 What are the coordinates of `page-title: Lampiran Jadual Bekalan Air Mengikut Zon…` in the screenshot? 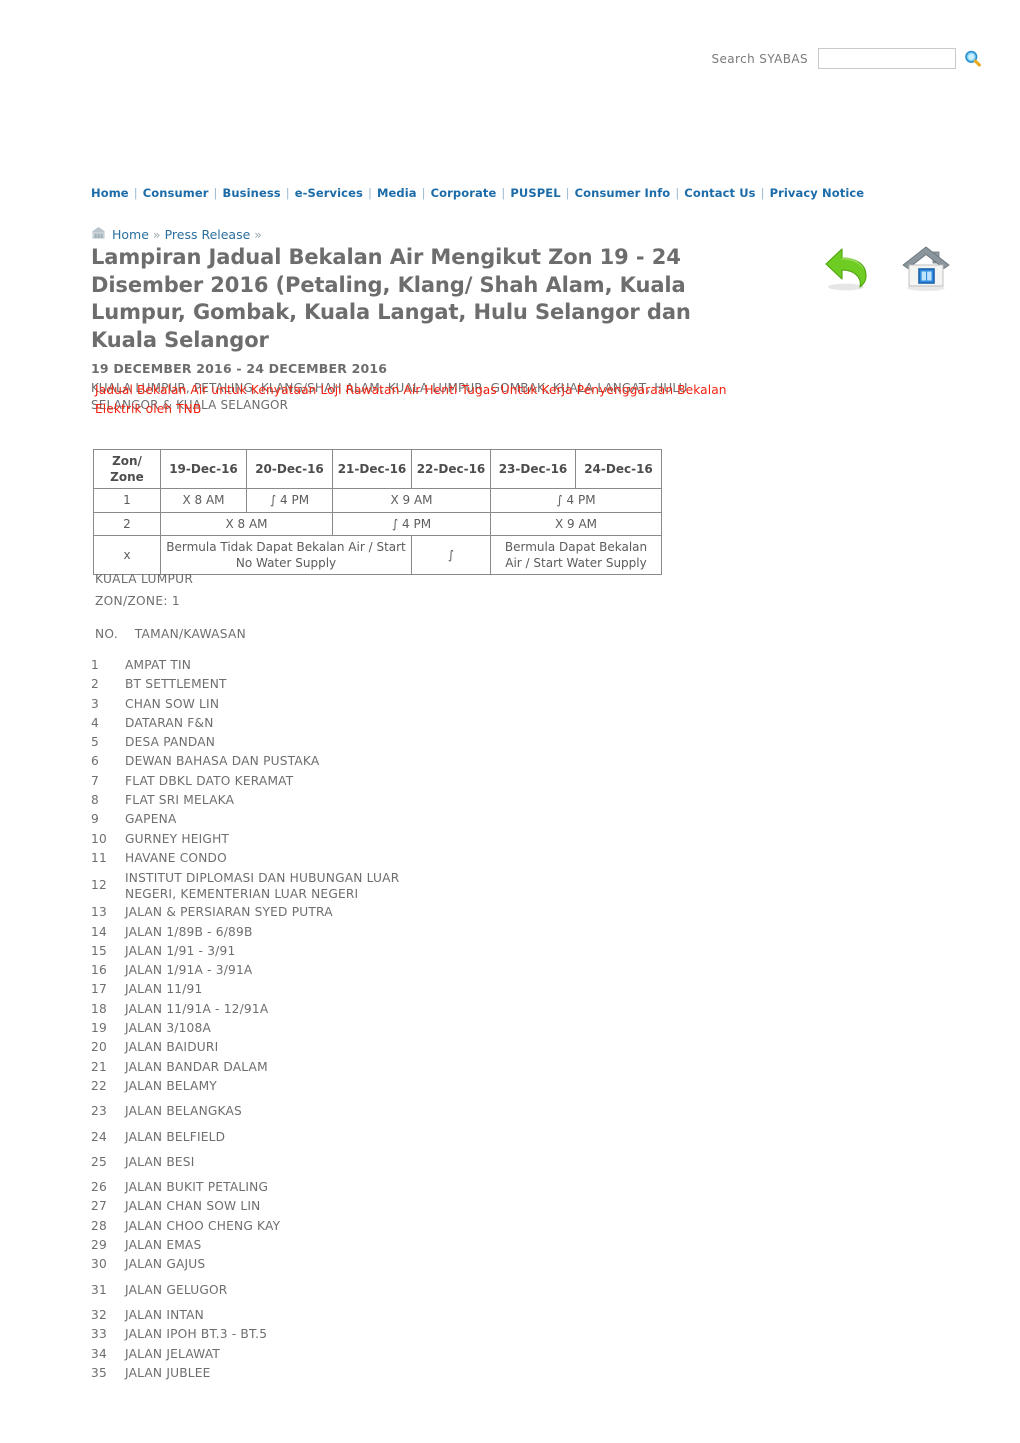 It's located at (391, 299).